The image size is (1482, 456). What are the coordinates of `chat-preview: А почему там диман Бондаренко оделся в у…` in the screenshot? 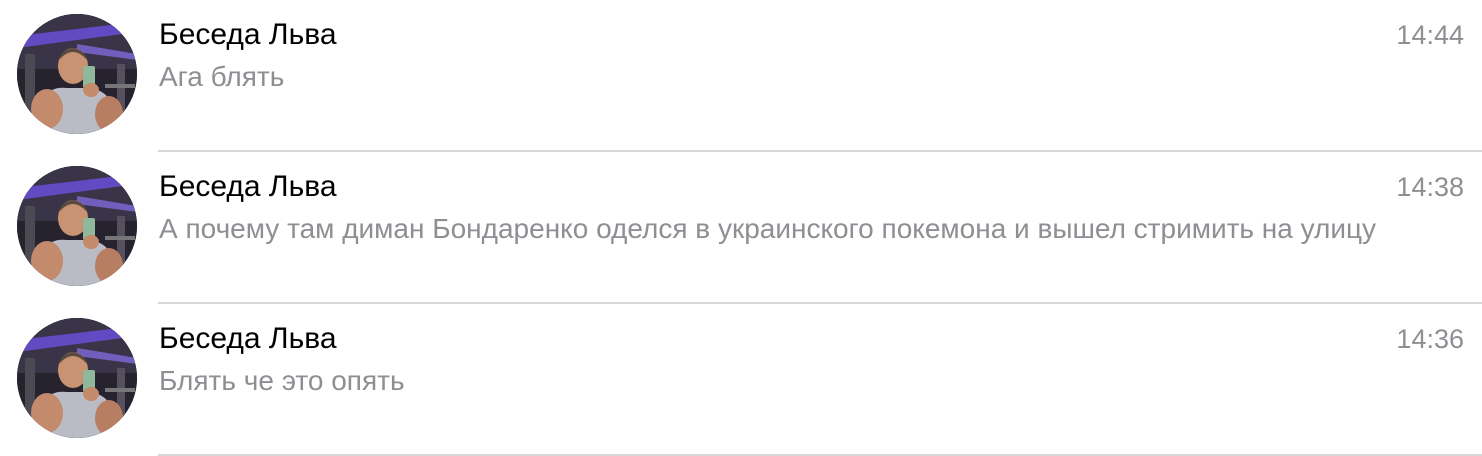 It's located at (768, 228).